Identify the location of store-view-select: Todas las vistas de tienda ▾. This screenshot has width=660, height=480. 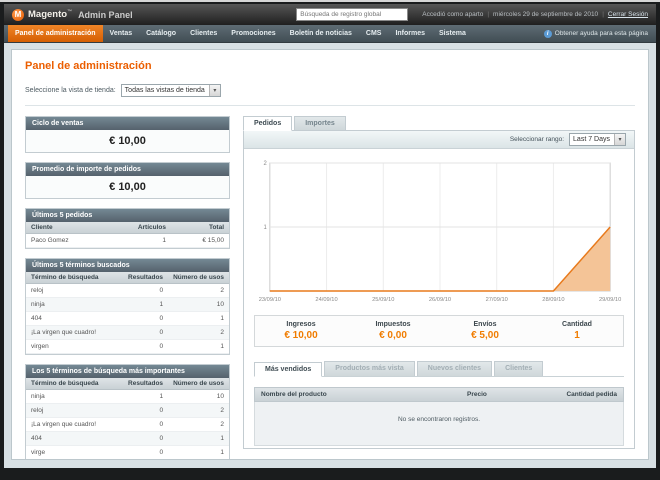
(170, 90).